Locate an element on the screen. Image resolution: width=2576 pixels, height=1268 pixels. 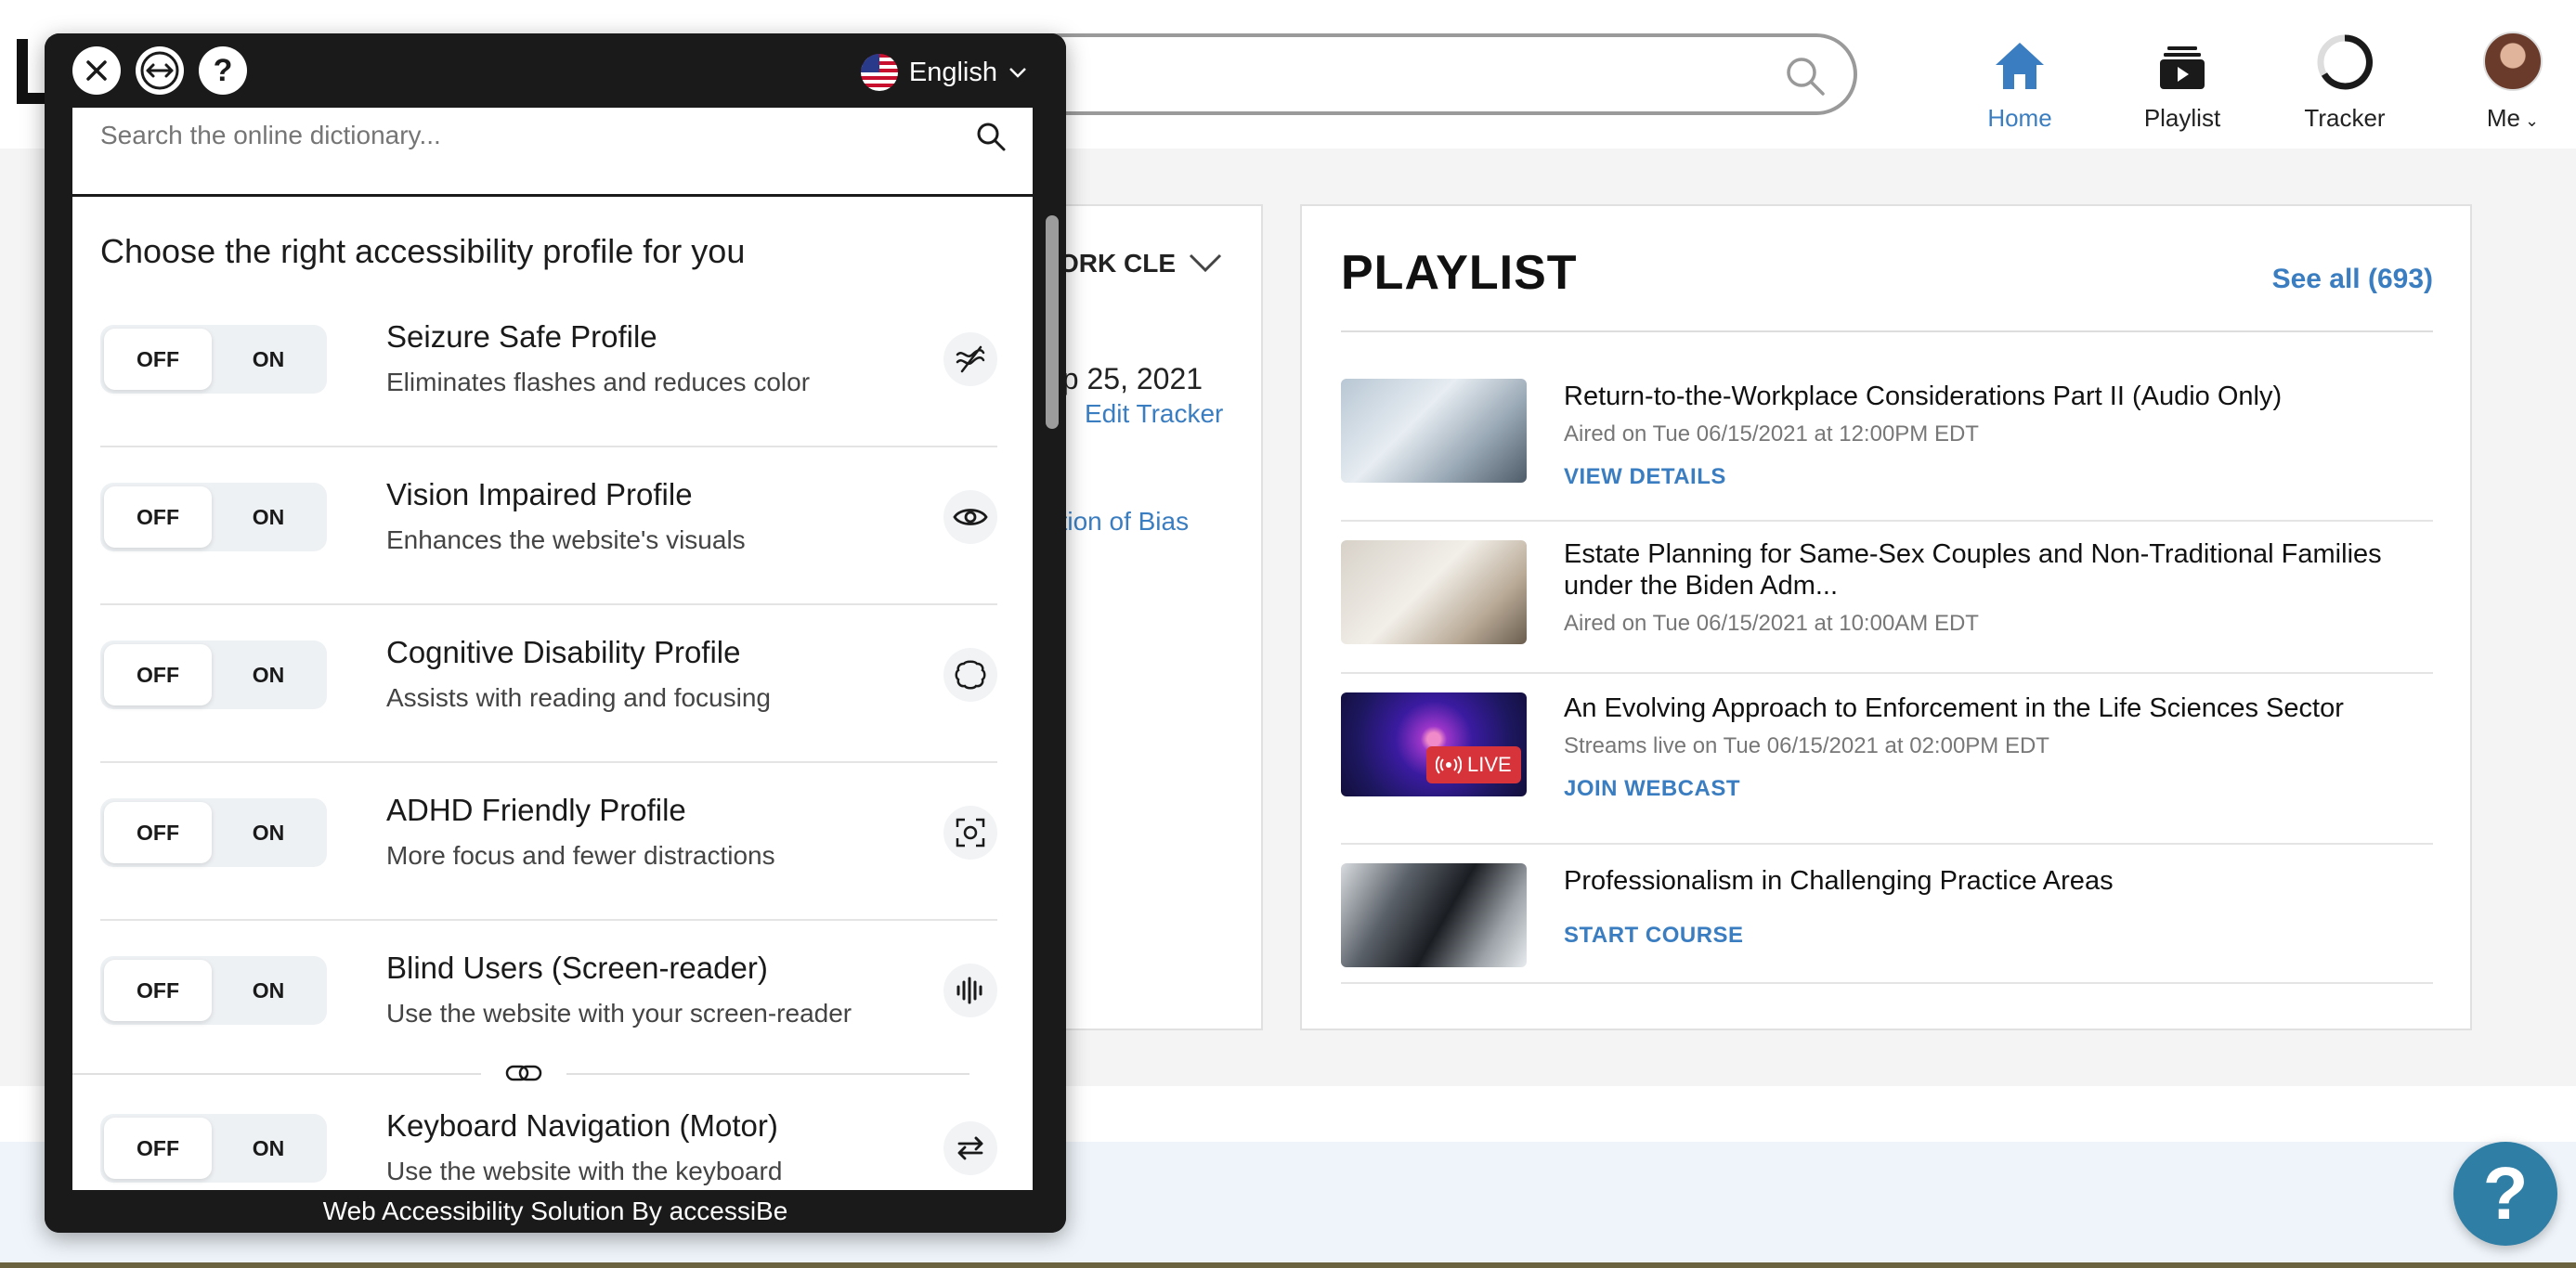
profile-title: Cognitive Disability Profile is located at coordinates (564, 652).